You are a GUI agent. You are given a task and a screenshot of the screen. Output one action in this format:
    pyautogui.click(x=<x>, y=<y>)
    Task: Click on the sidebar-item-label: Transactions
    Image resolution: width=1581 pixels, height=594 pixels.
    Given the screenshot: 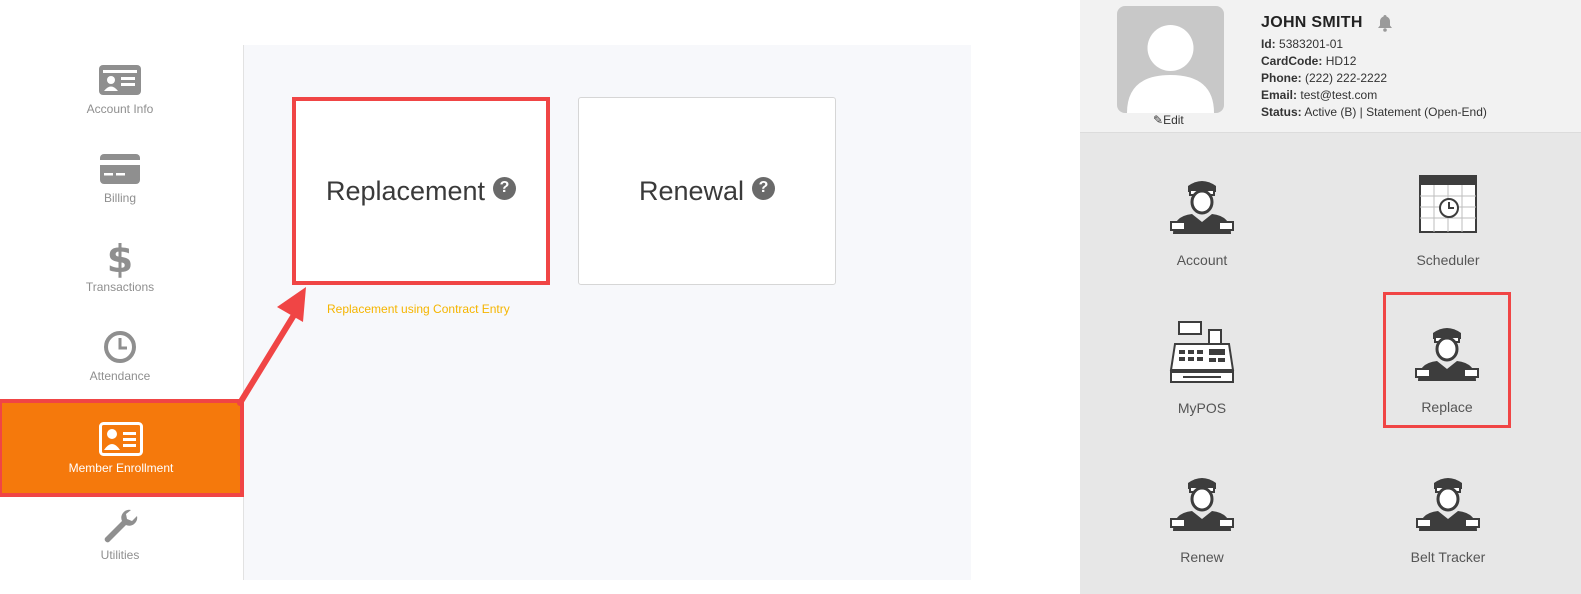 What is the action you would take?
    pyautogui.click(x=120, y=287)
    